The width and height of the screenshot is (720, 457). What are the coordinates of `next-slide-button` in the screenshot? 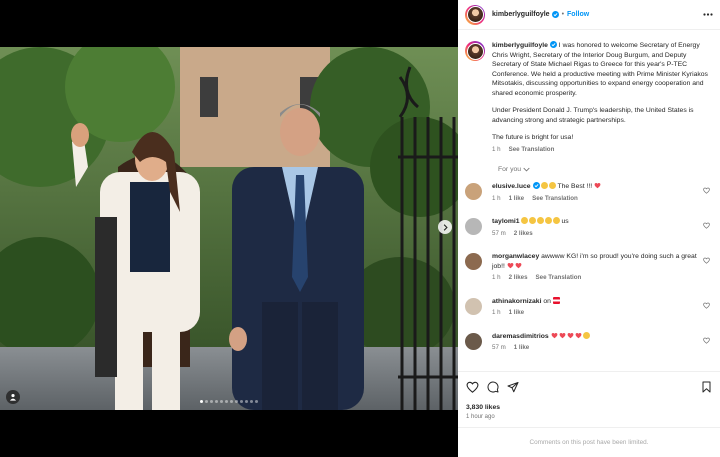 It's located at (445, 227).